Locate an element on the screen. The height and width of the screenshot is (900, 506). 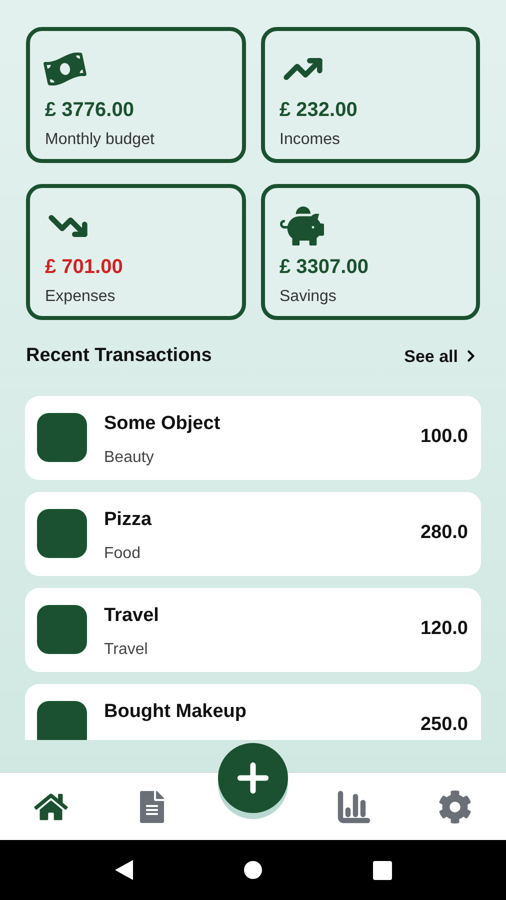
summary-card: £ 232.00 Incomes is located at coordinates (370, 95).